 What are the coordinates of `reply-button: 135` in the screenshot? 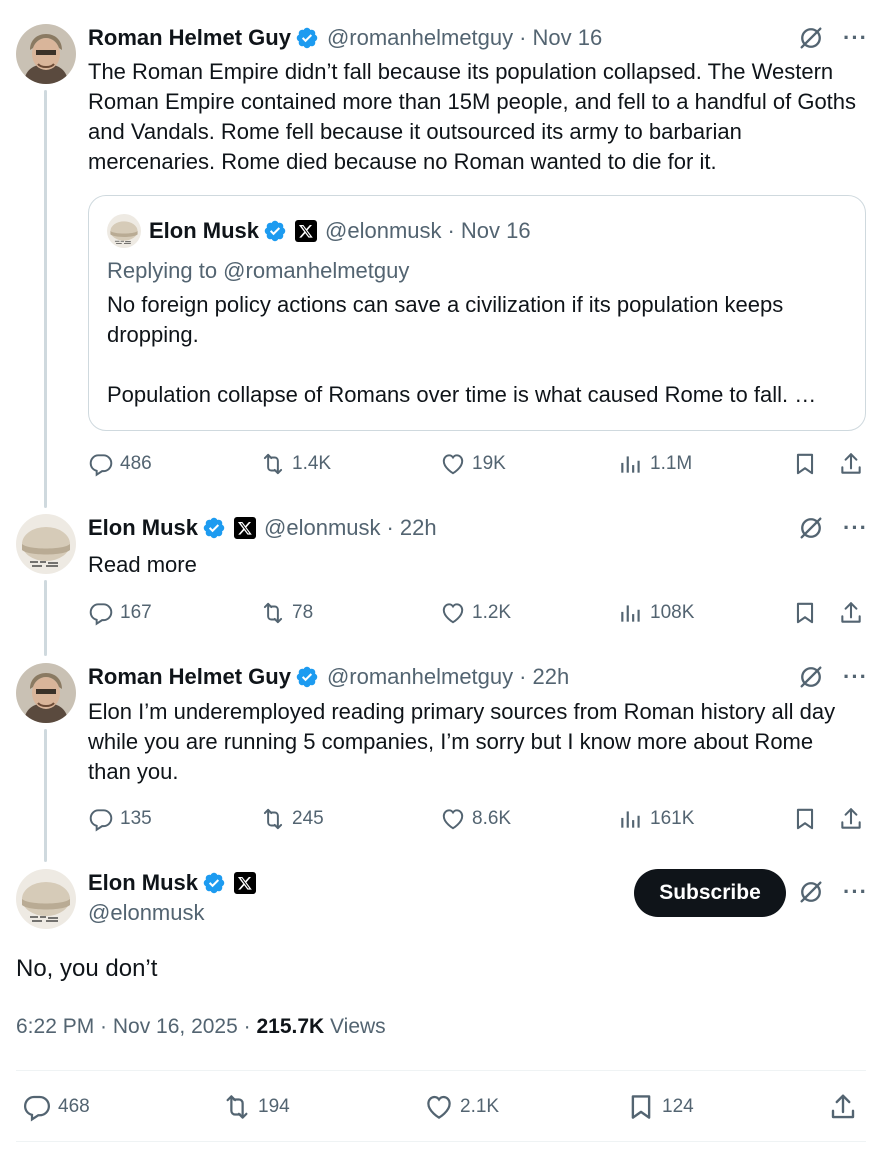 It's located at (120, 819).